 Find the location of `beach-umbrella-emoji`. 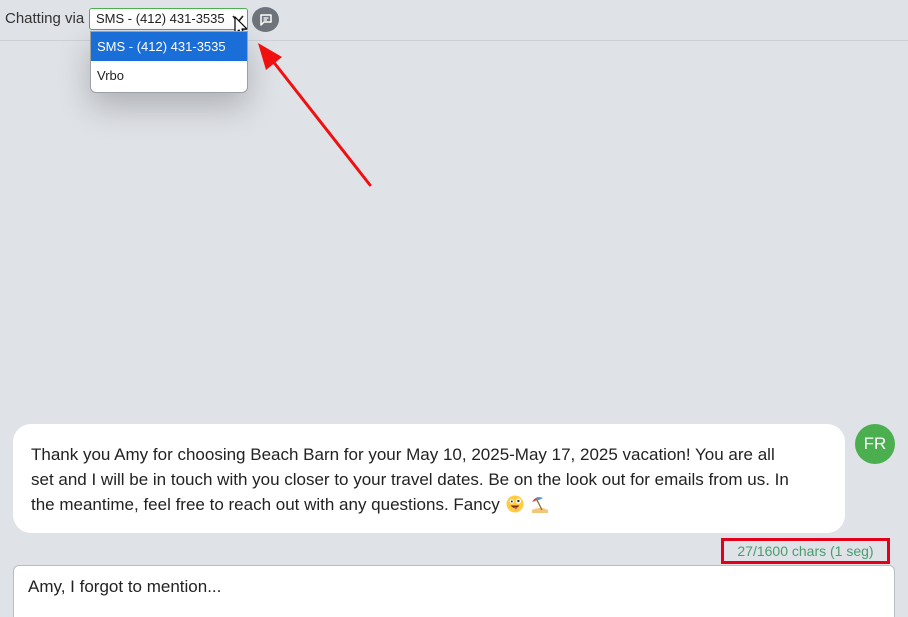

beach-umbrella-emoji is located at coordinates (540, 505).